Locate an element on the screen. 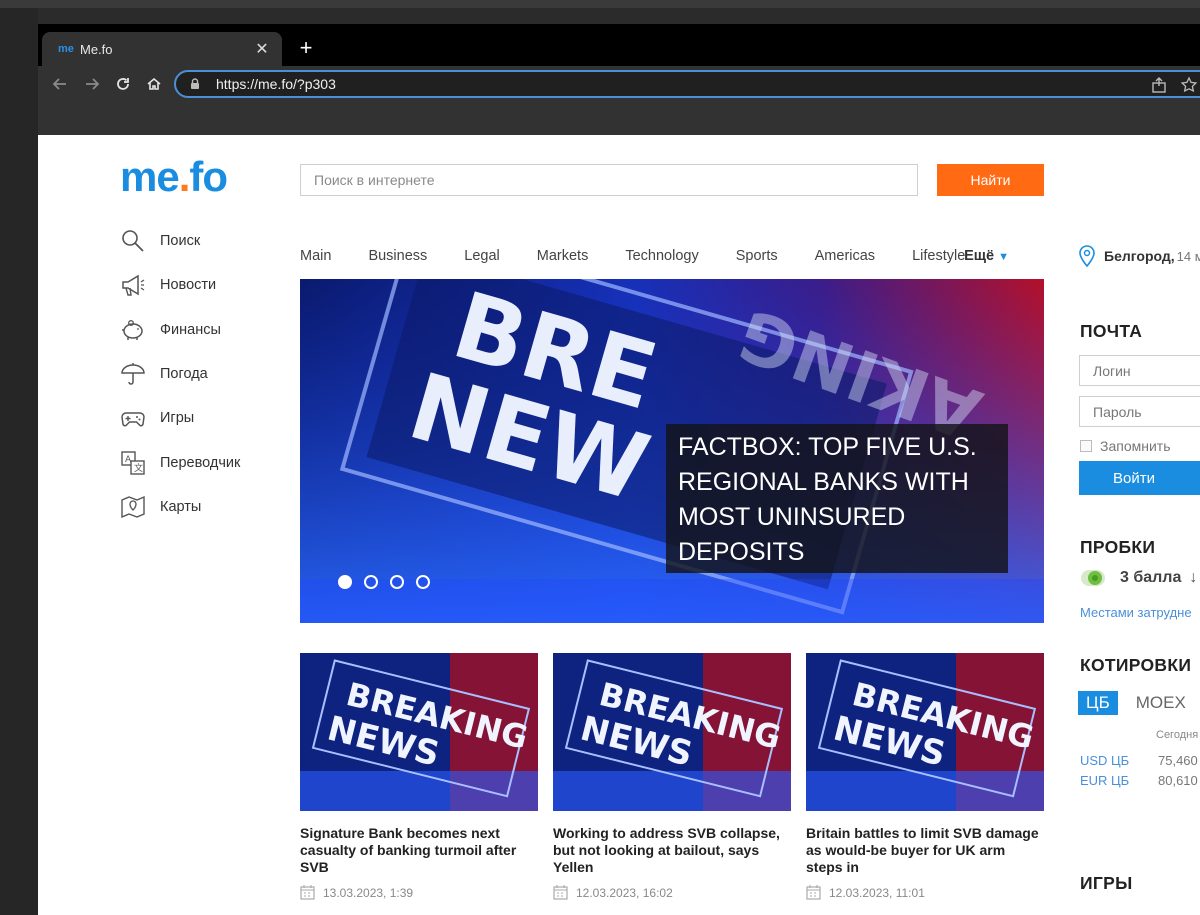 The image size is (1200, 915). sidebar-item-finance: Финансы is located at coordinates (200, 330).